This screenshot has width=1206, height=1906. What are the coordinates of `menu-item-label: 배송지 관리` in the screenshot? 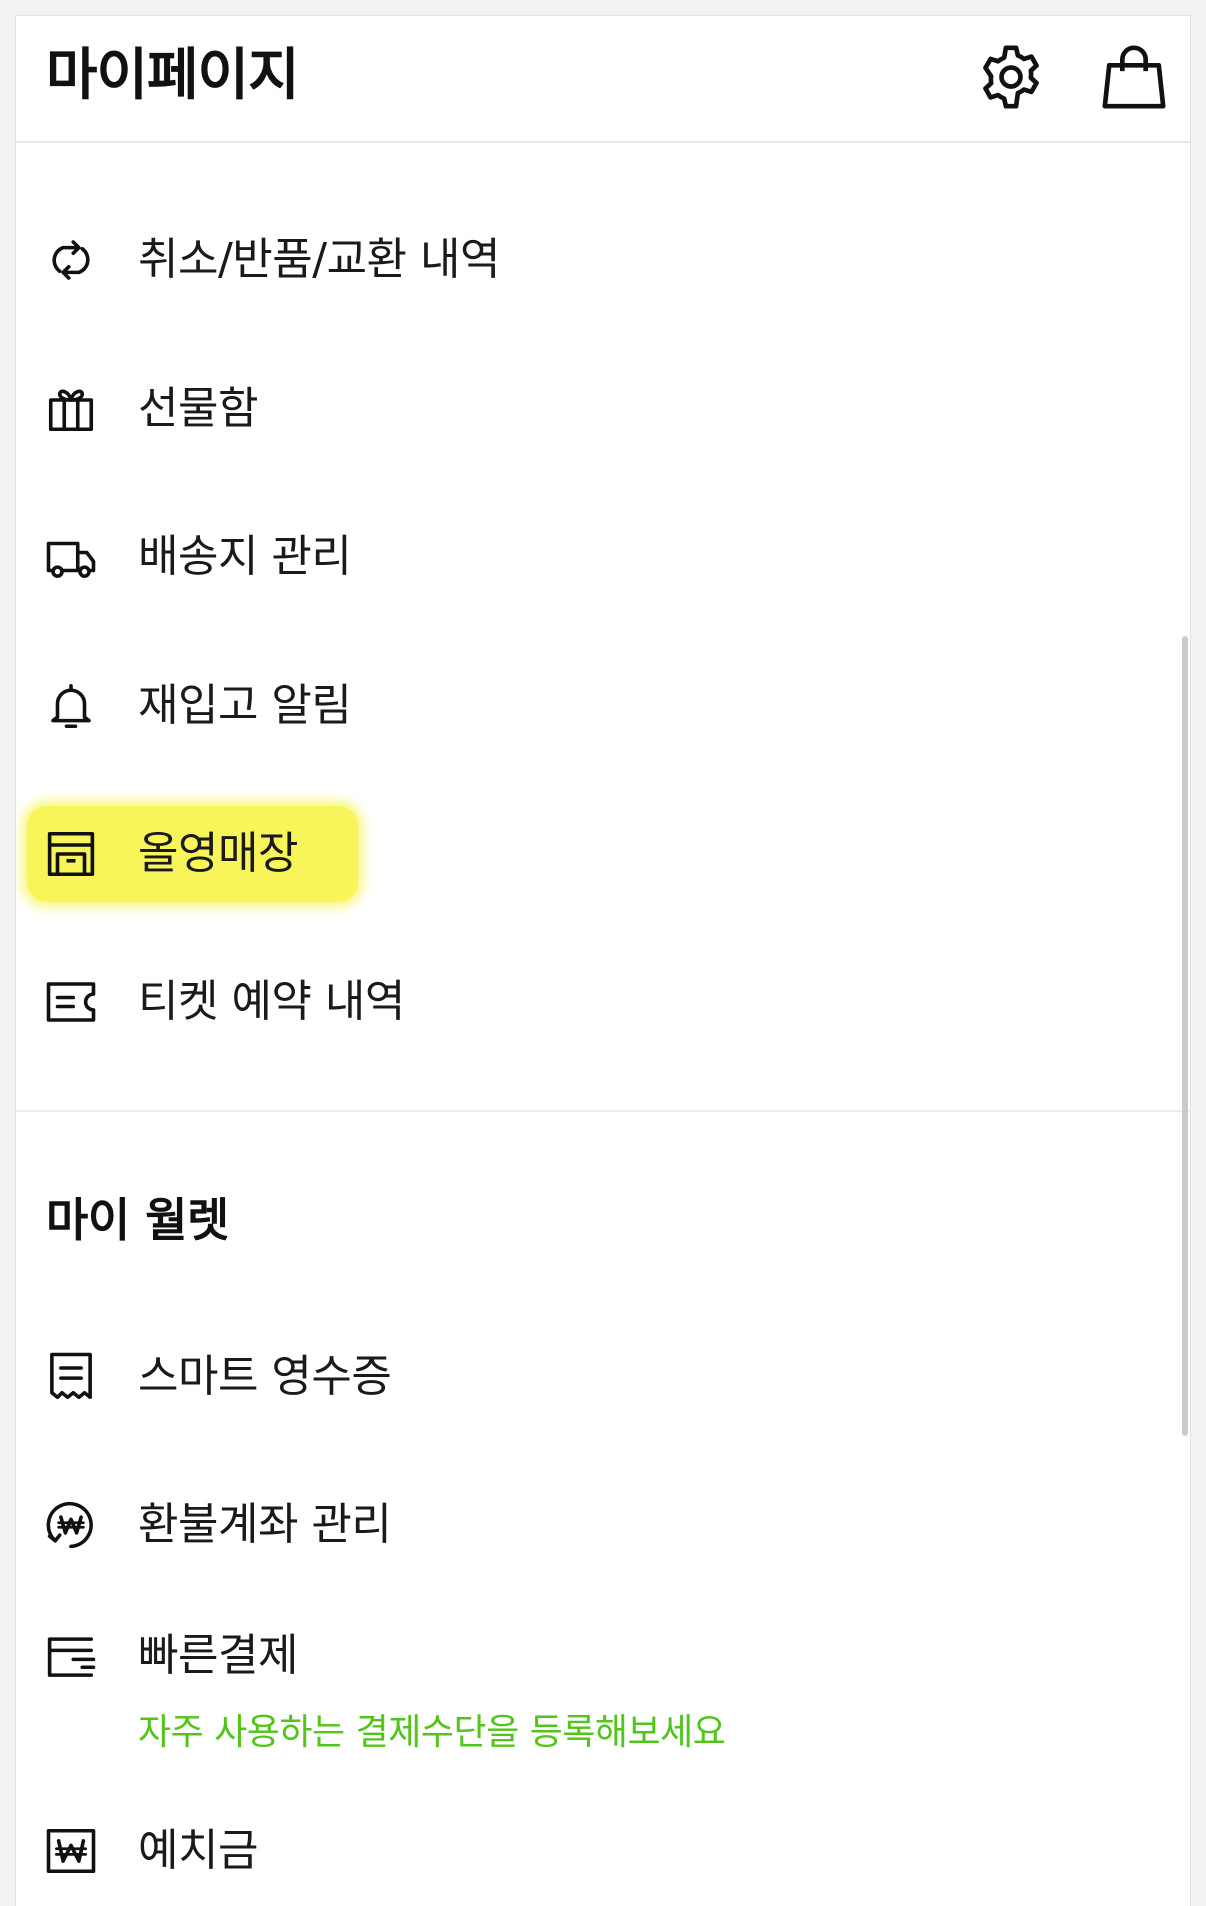 It's located at (245, 556).